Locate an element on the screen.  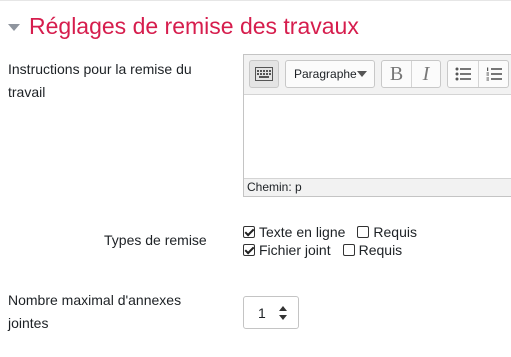
file-submission-label: Fichier joint is located at coordinates (295, 250).